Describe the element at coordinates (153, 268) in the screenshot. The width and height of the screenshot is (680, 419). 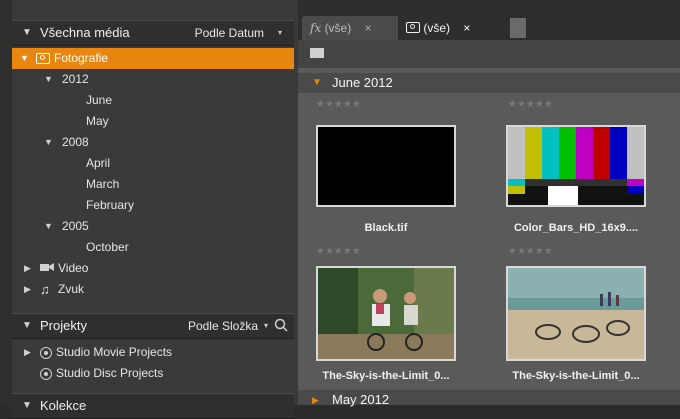
I see `tree-item-video: ▶ Video` at that location.